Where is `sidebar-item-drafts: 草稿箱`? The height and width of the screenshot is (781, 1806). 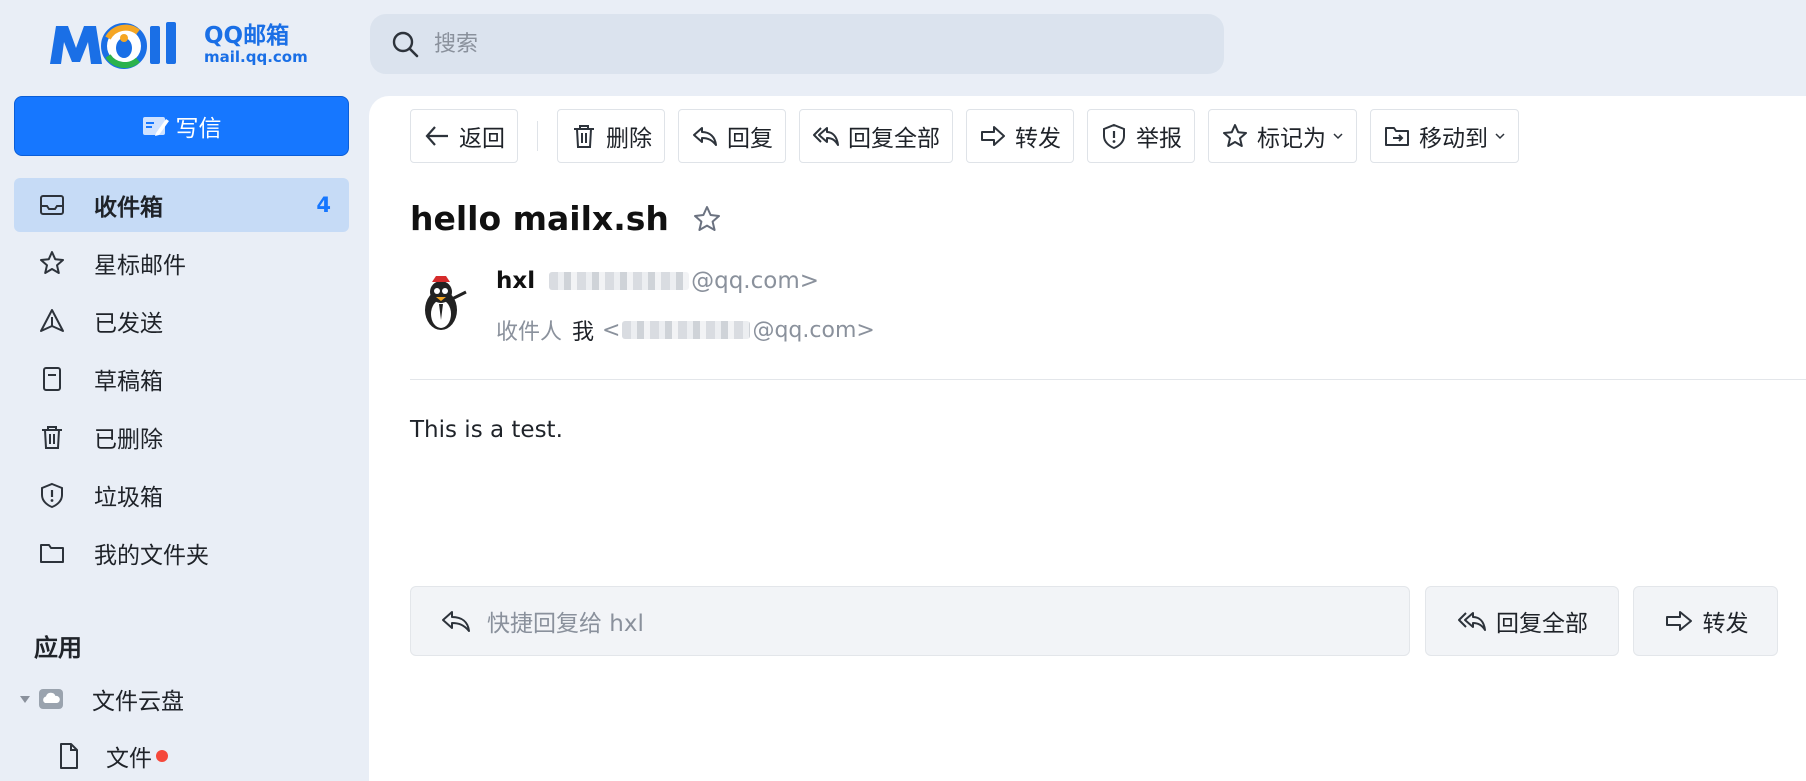 sidebar-item-drafts: 草稿箱 is located at coordinates (181, 379).